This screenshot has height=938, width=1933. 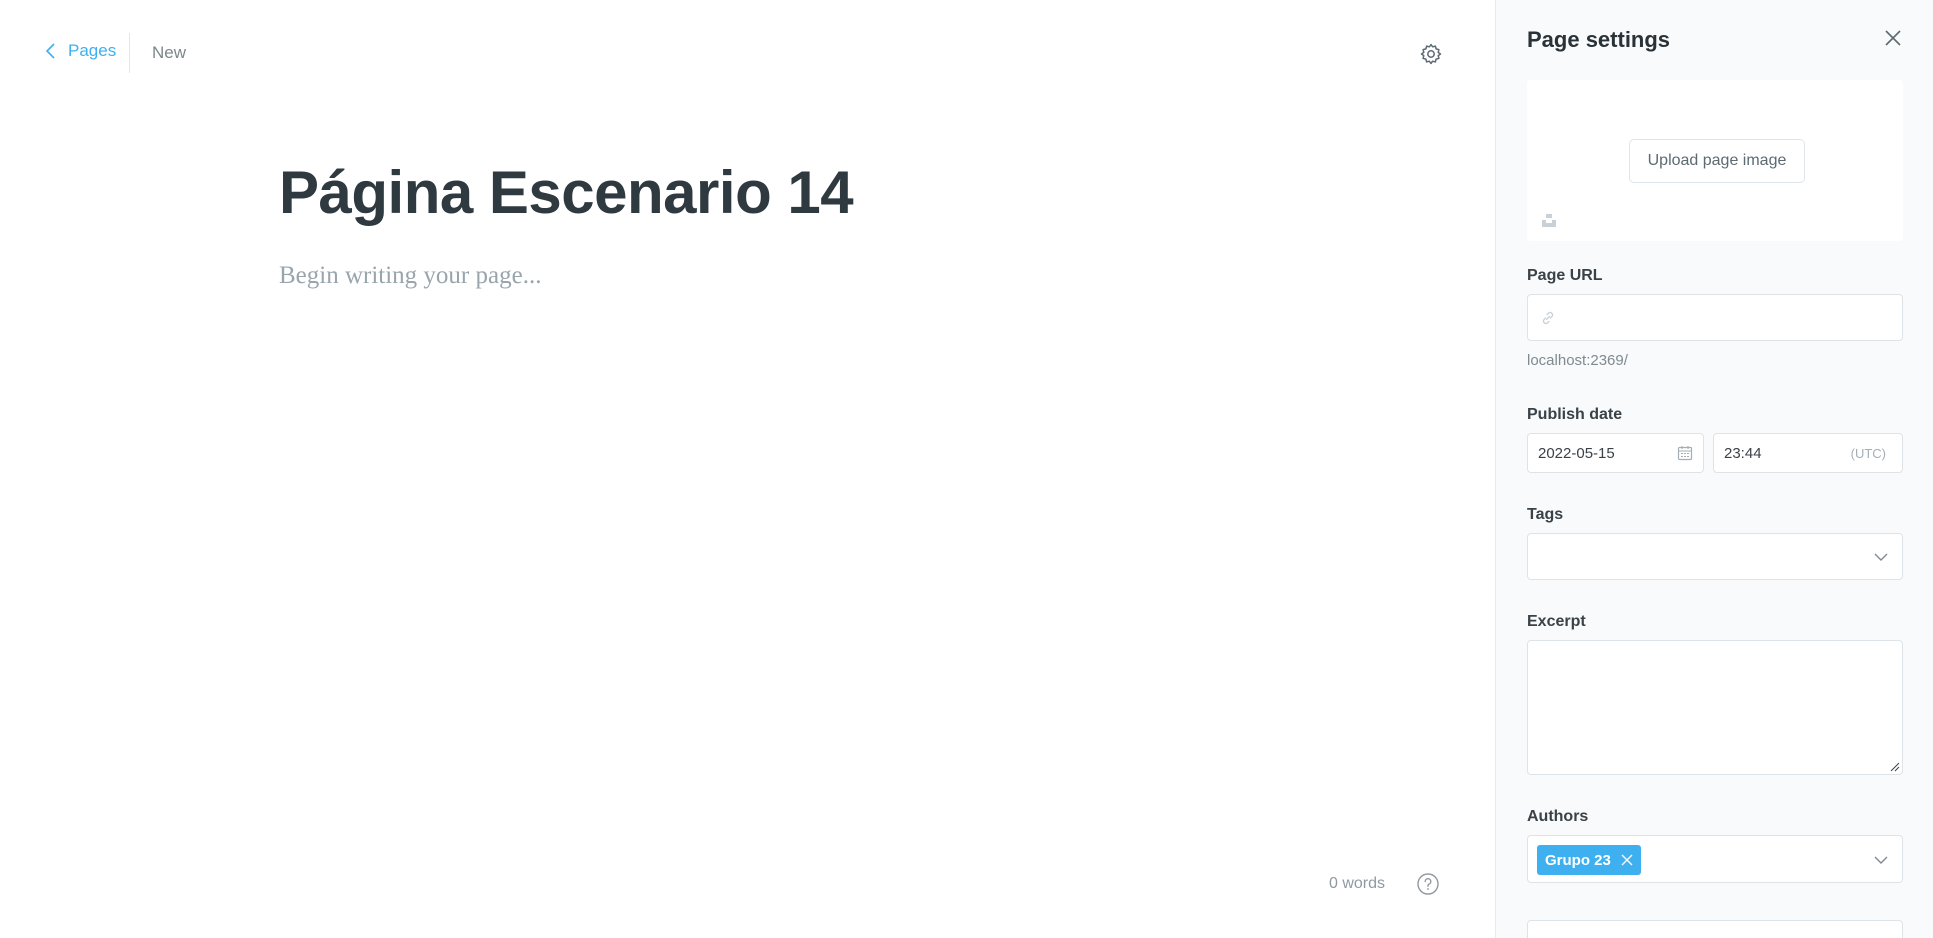 What do you see at coordinates (1715, 556) in the screenshot?
I see `tags-select` at bounding box center [1715, 556].